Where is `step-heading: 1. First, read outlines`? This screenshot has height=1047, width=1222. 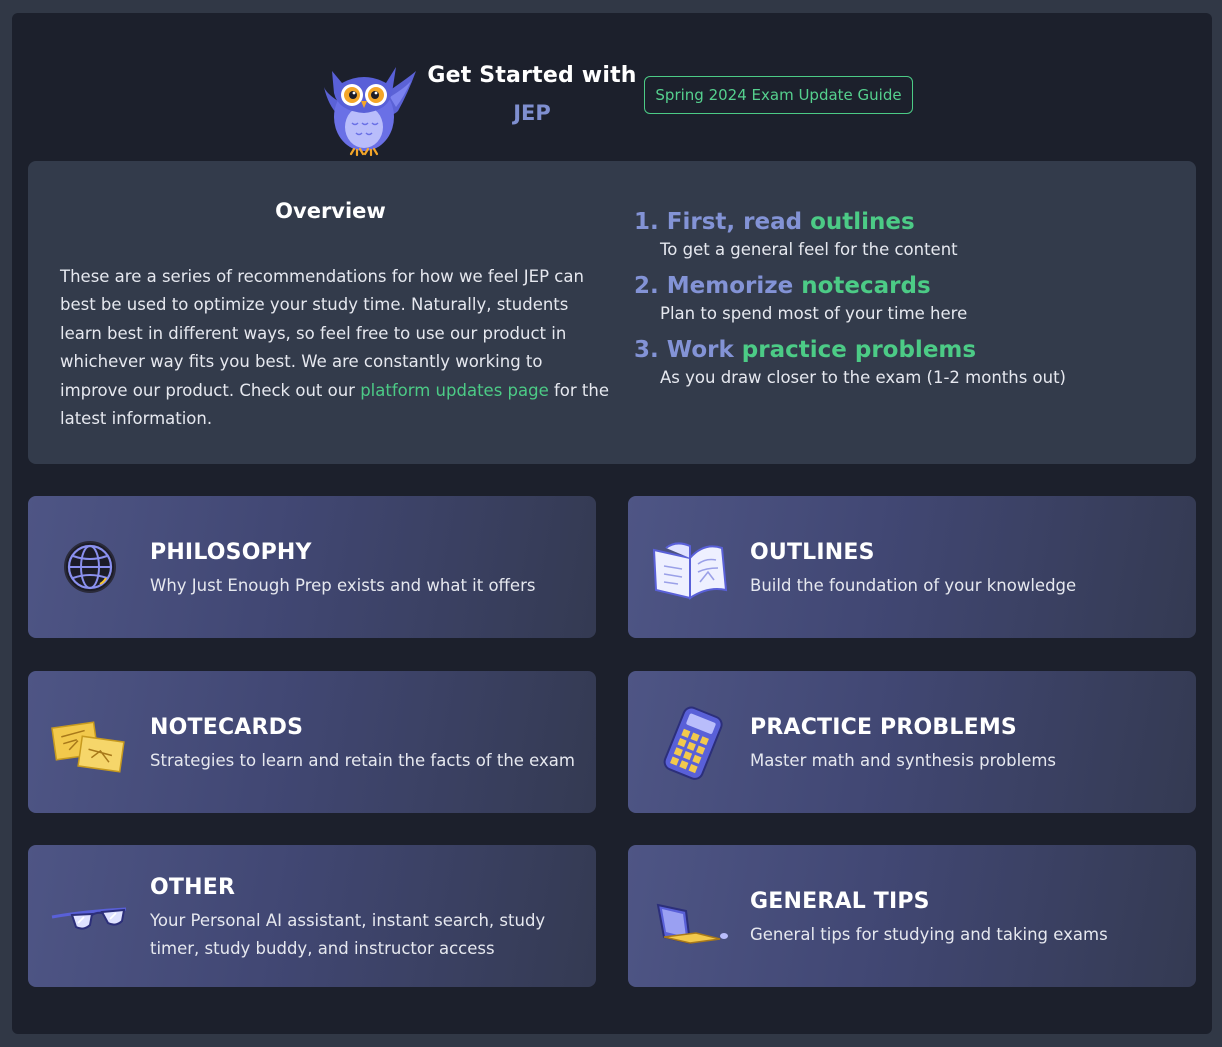 step-heading: 1. First, read outlines is located at coordinates (904, 222).